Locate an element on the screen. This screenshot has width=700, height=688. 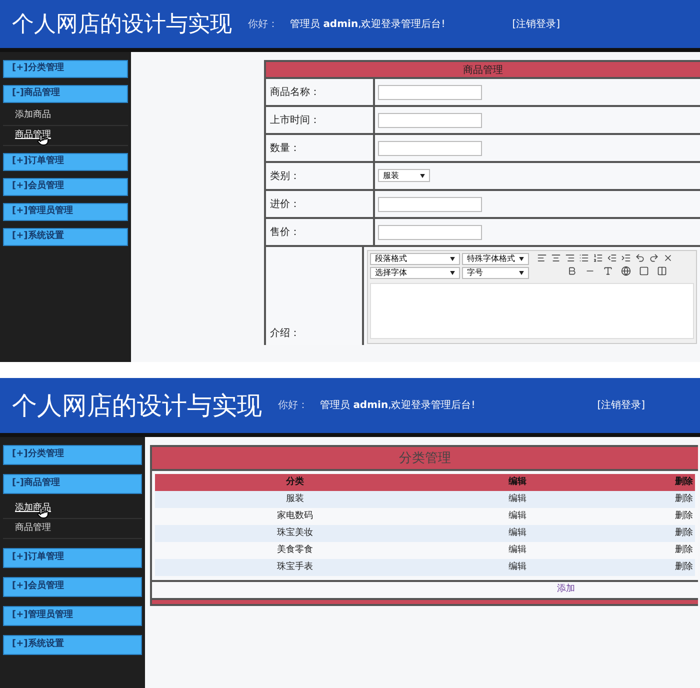
toolbar-select: 段落格式 is located at coordinates (415, 259).